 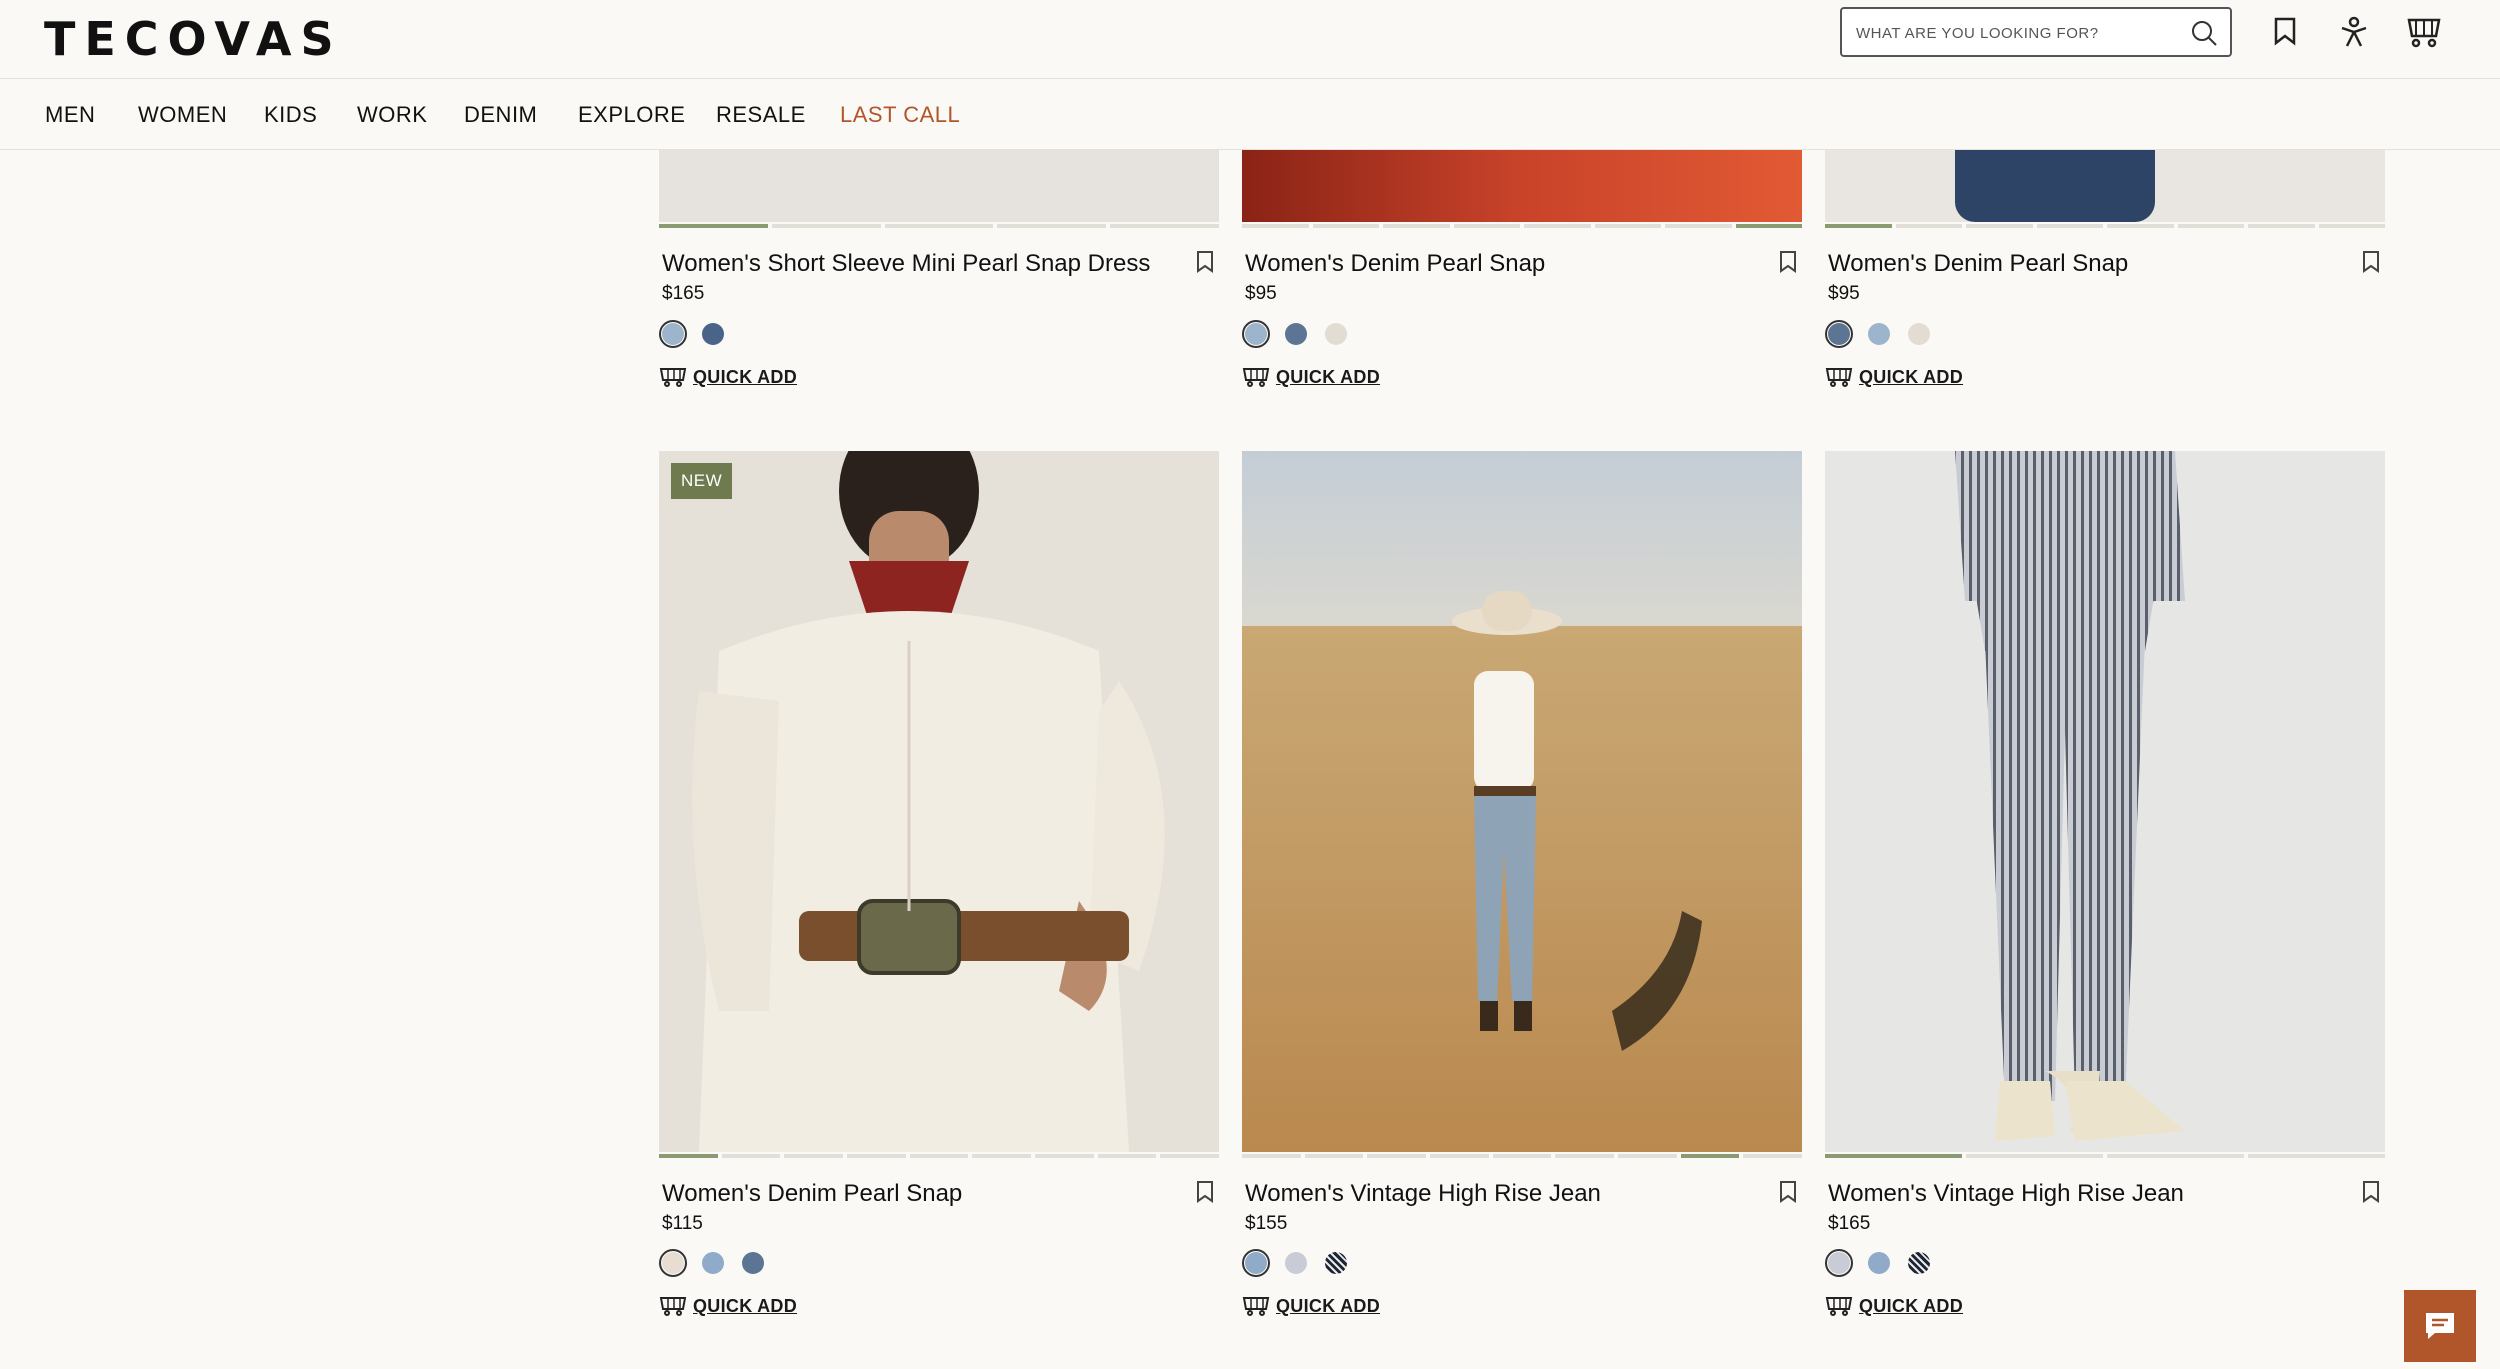 What do you see at coordinates (2016, 33) in the screenshot?
I see `search-input` at bounding box center [2016, 33].